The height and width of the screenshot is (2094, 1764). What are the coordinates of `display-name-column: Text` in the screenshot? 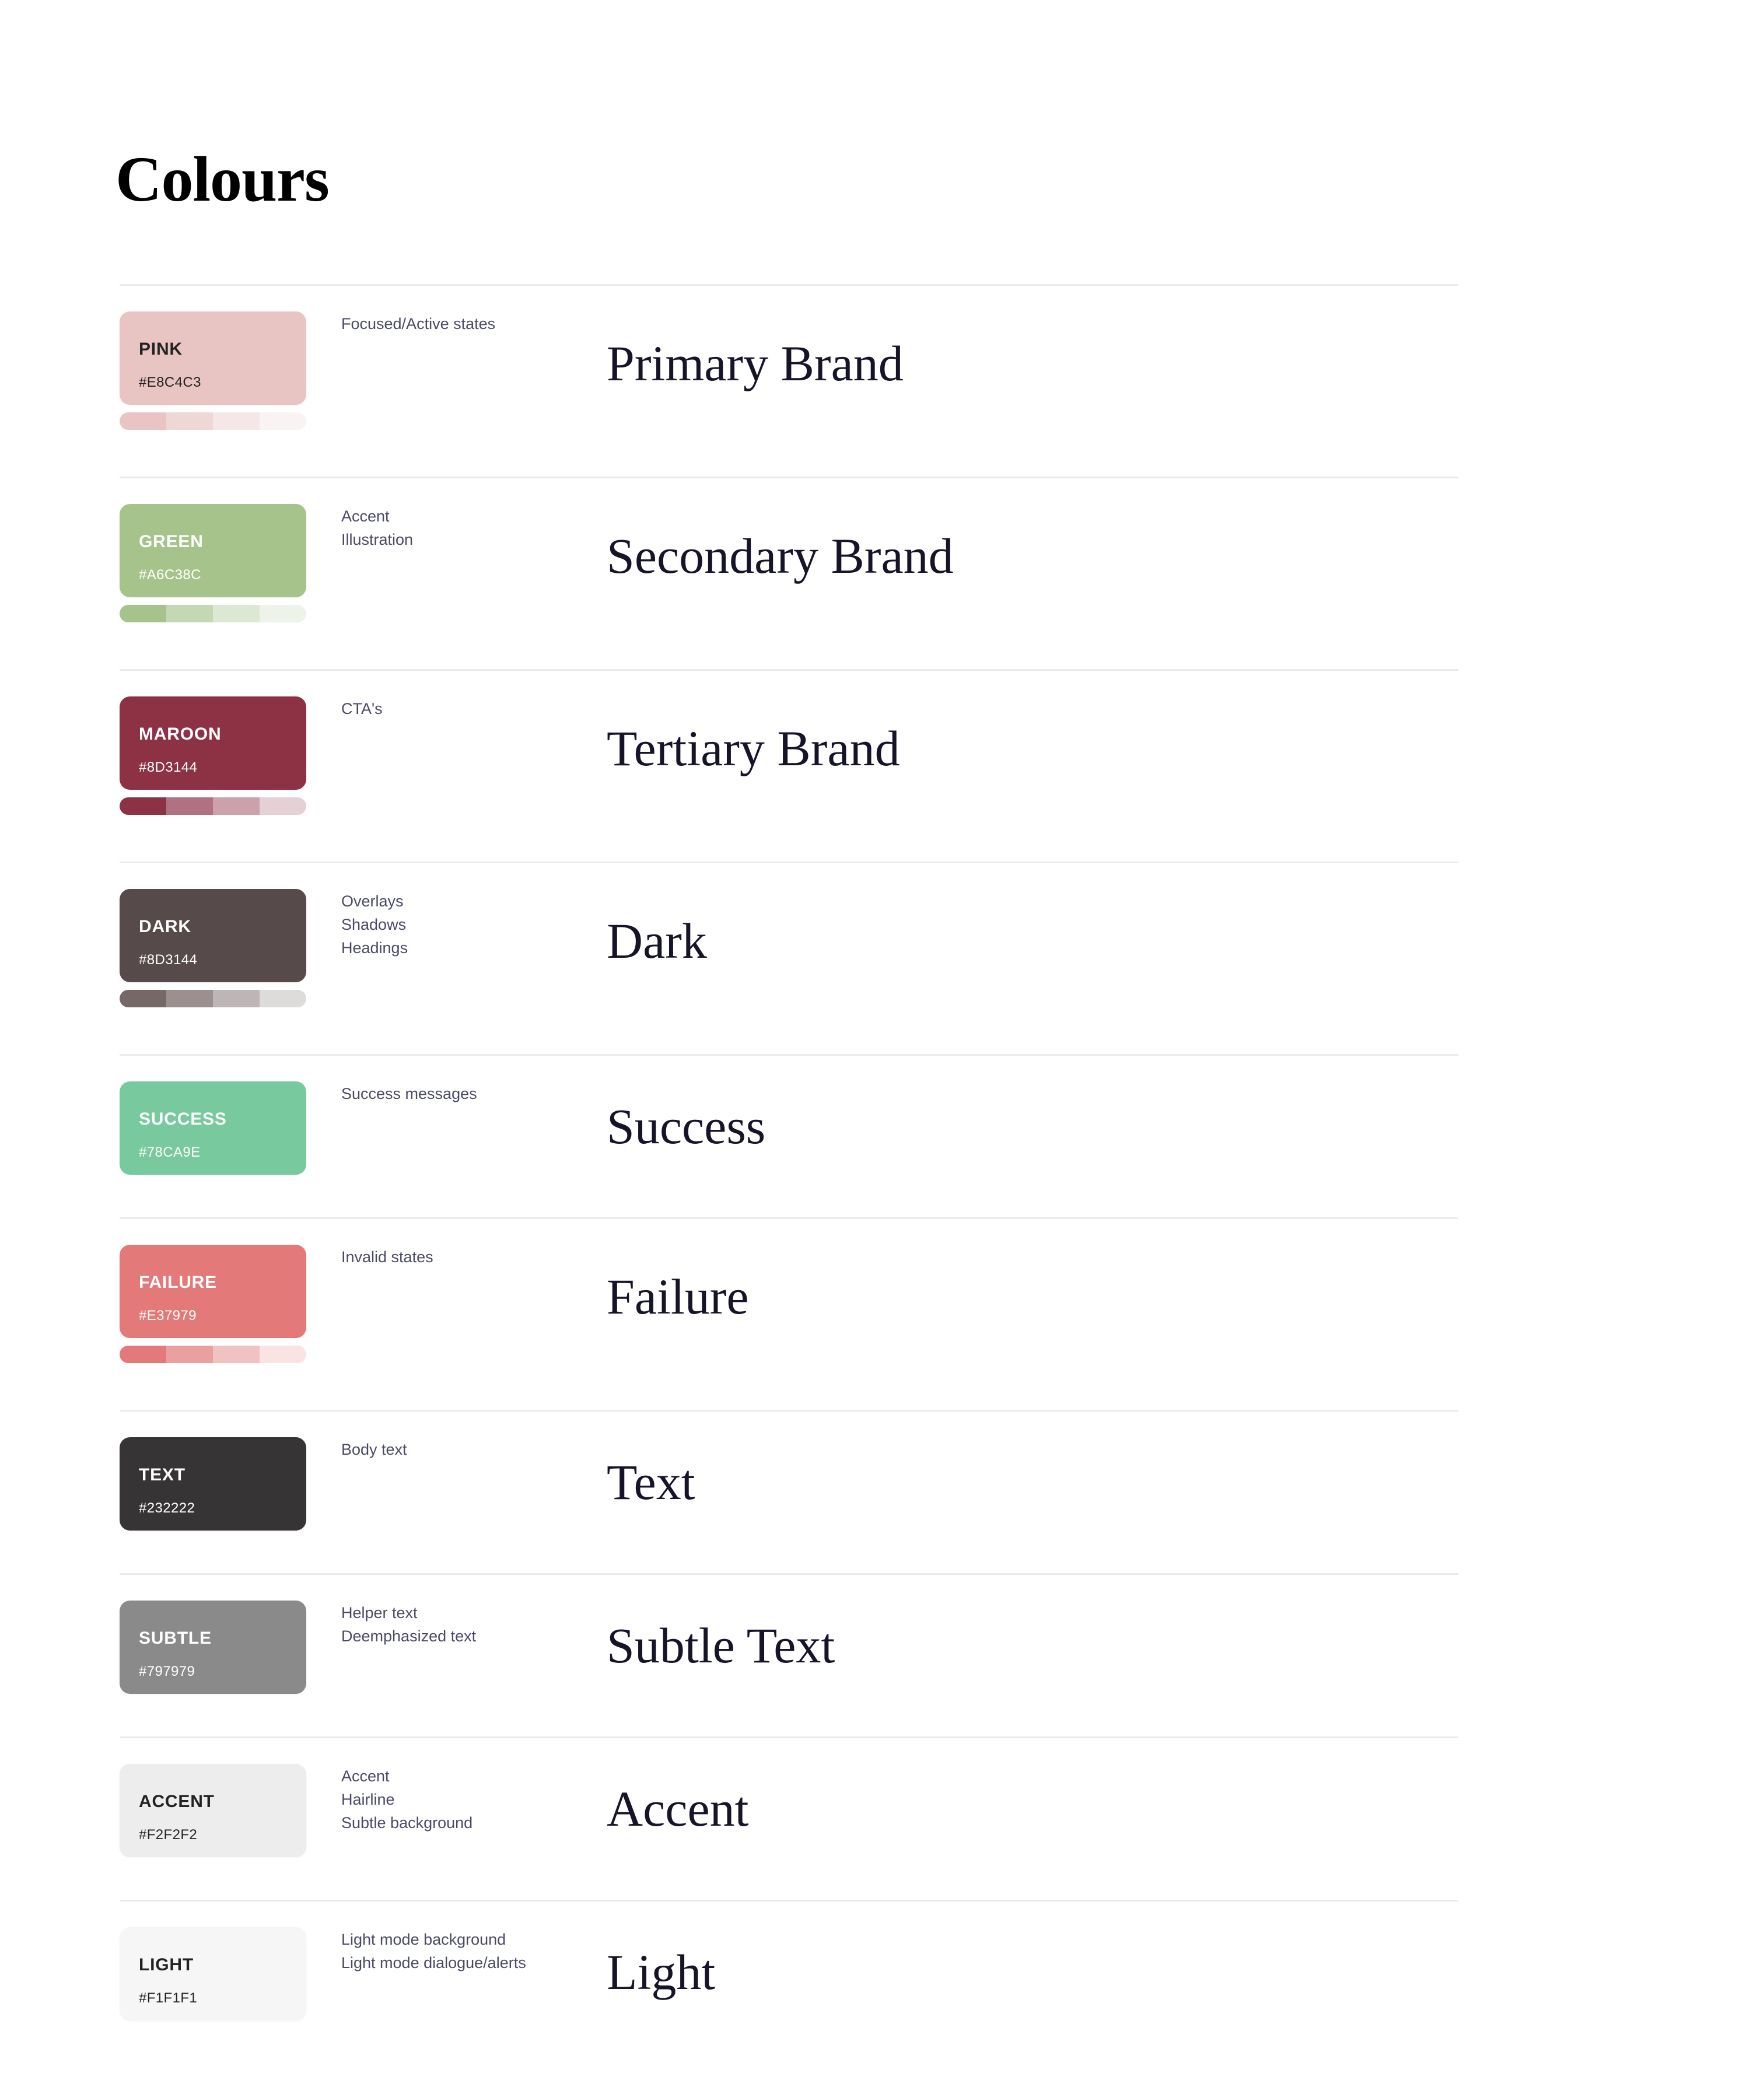 It's located at (1015, 1482).